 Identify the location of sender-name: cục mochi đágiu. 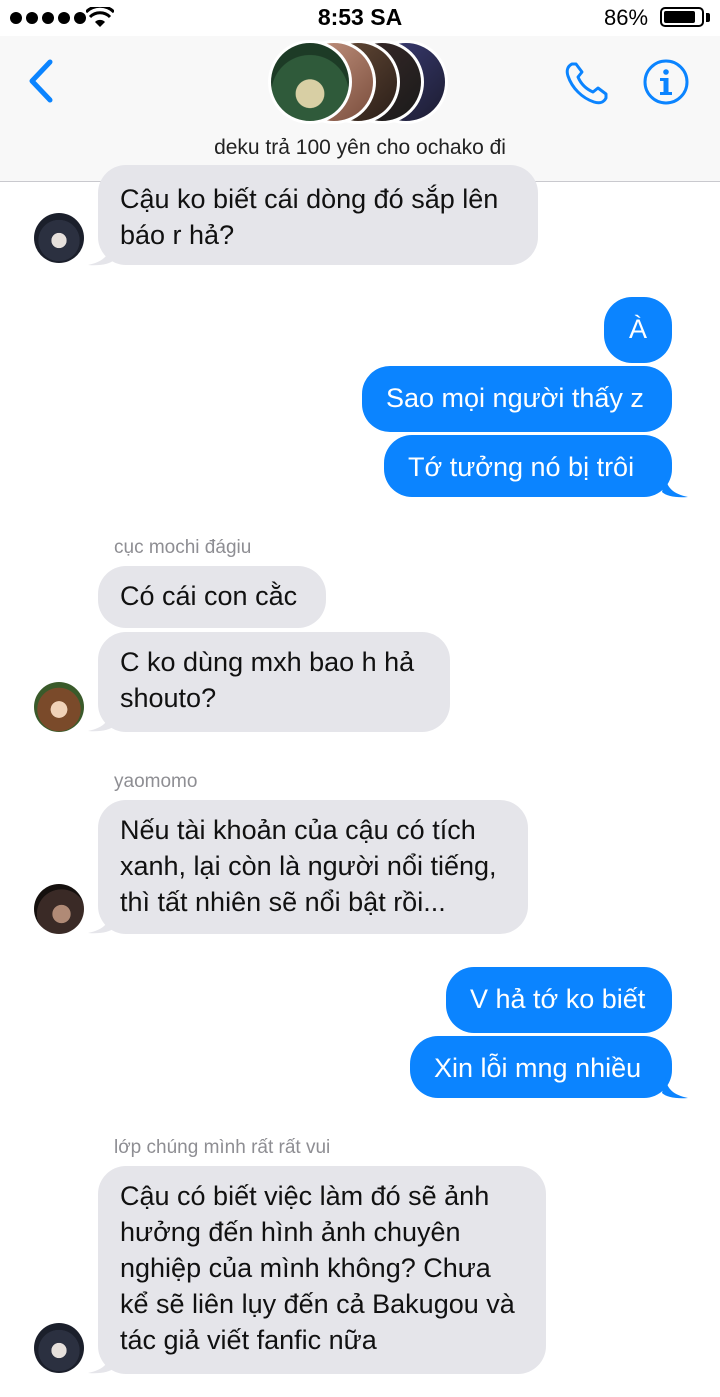
(183, 547).